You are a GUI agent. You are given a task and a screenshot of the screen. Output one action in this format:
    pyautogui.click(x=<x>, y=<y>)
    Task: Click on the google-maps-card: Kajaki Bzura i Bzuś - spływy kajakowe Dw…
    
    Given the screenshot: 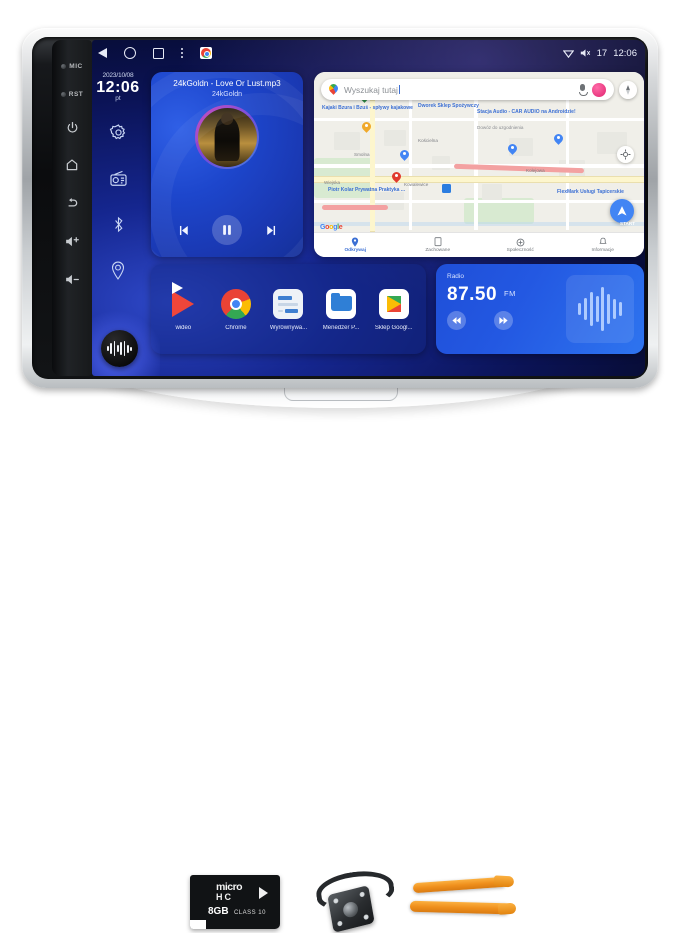 What is the action you would take?
    pyautogui.click(x=479, y=164)
    